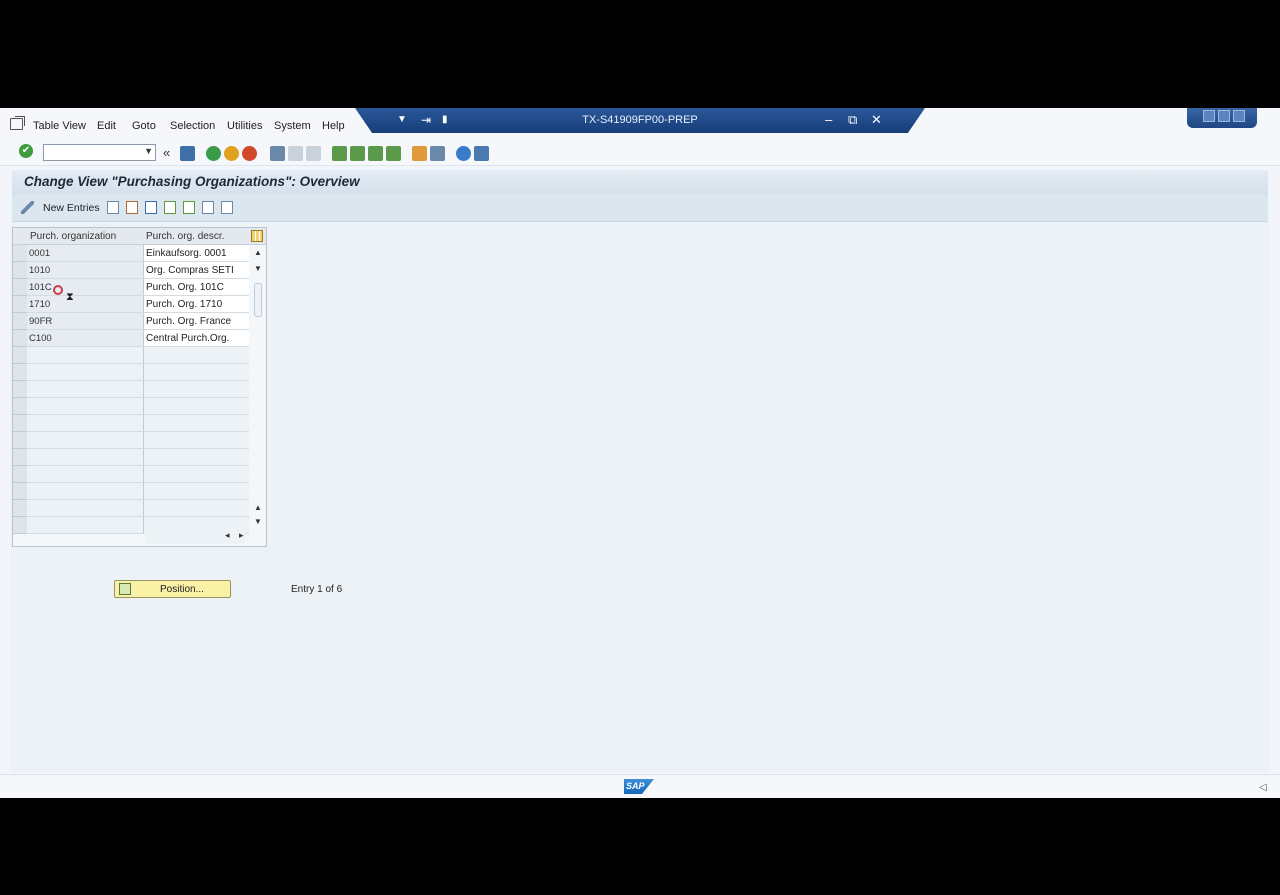 The image size is (1280, 895). I want to click on outer-close-icon, so click(1239, 116).